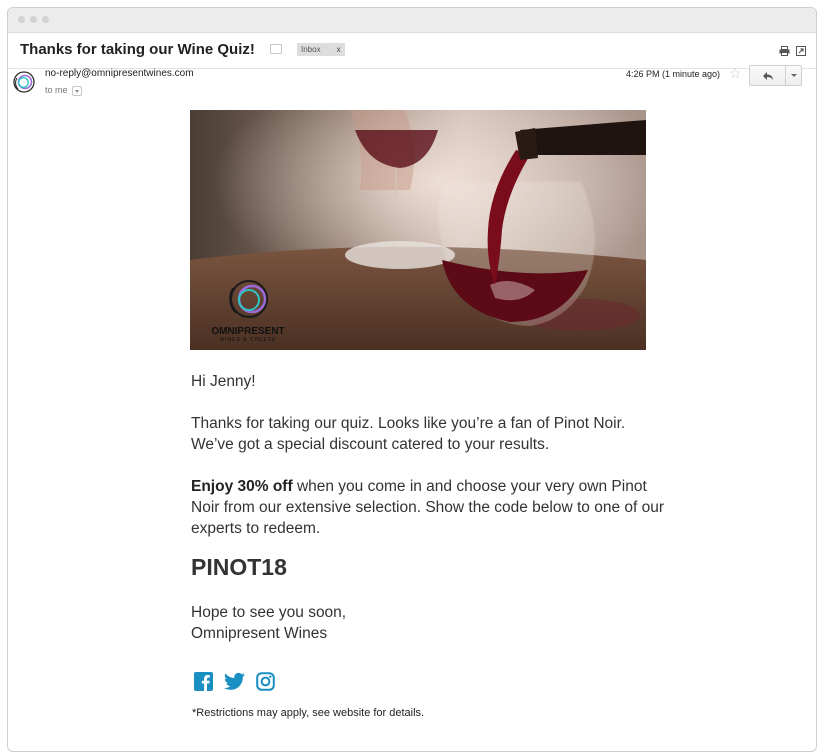  I want to click on inbox-label-badge: Inbox x, so click(321, 49).